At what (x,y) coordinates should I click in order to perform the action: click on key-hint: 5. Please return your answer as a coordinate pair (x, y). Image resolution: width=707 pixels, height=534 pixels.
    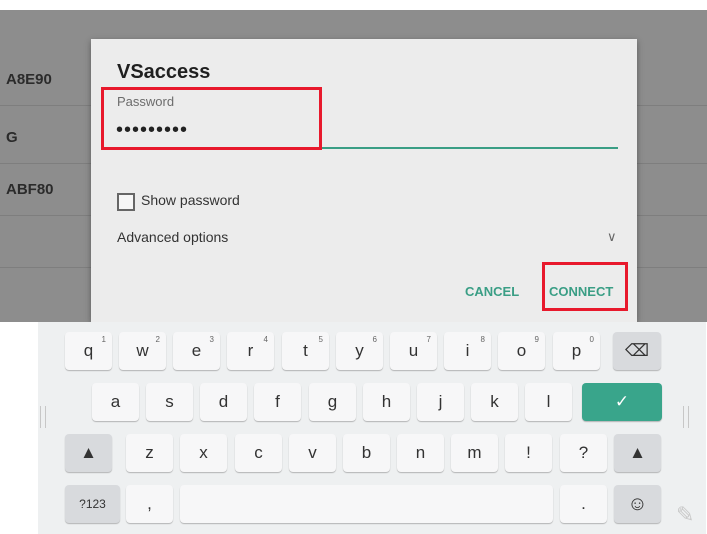
    Looking at the image, I should click on (320, 339).